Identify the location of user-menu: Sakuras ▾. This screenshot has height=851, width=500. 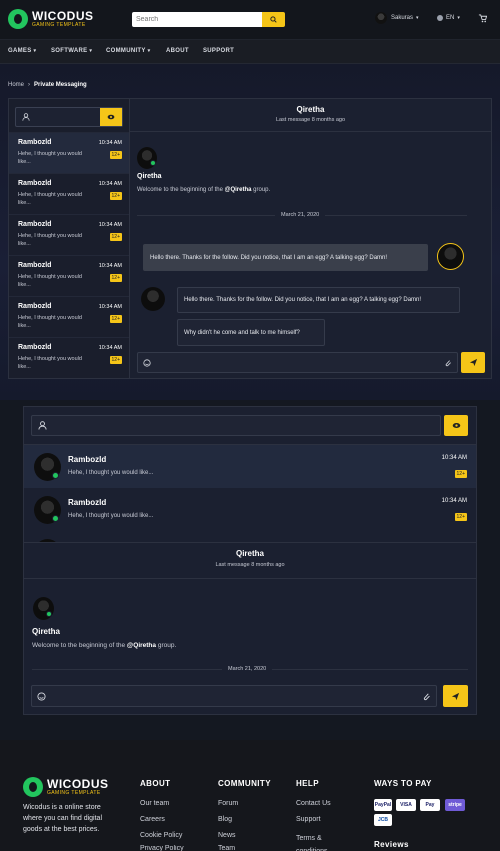
(397, 18).